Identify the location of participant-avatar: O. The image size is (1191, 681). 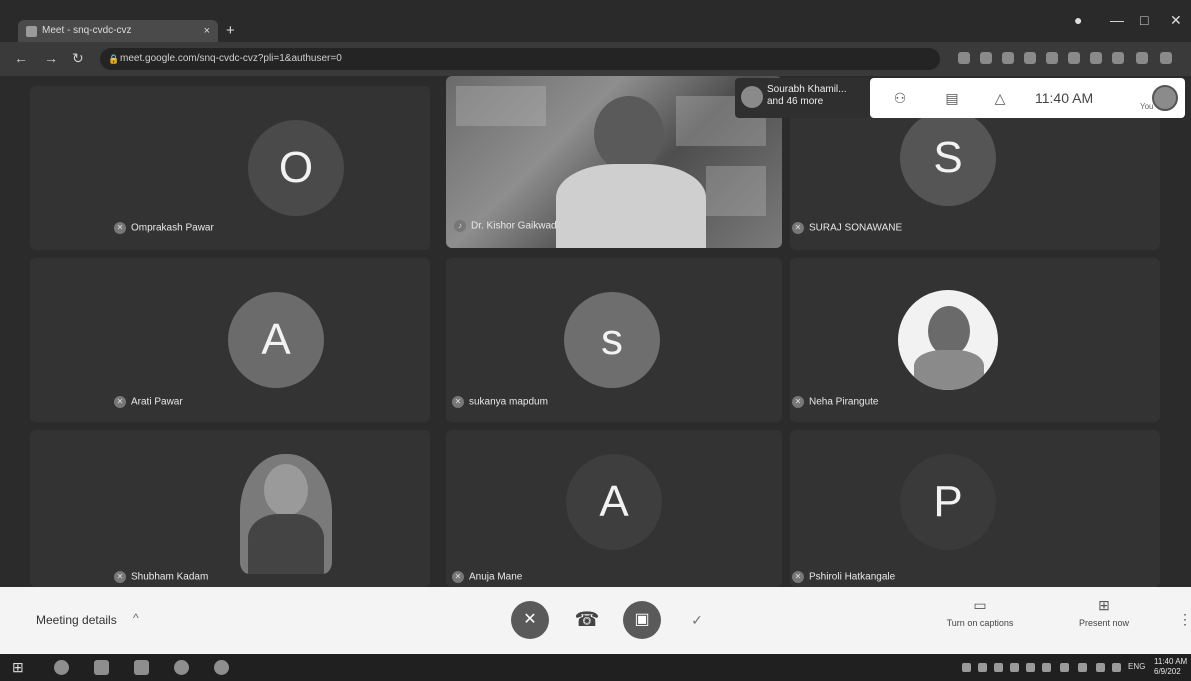
(296, 168).